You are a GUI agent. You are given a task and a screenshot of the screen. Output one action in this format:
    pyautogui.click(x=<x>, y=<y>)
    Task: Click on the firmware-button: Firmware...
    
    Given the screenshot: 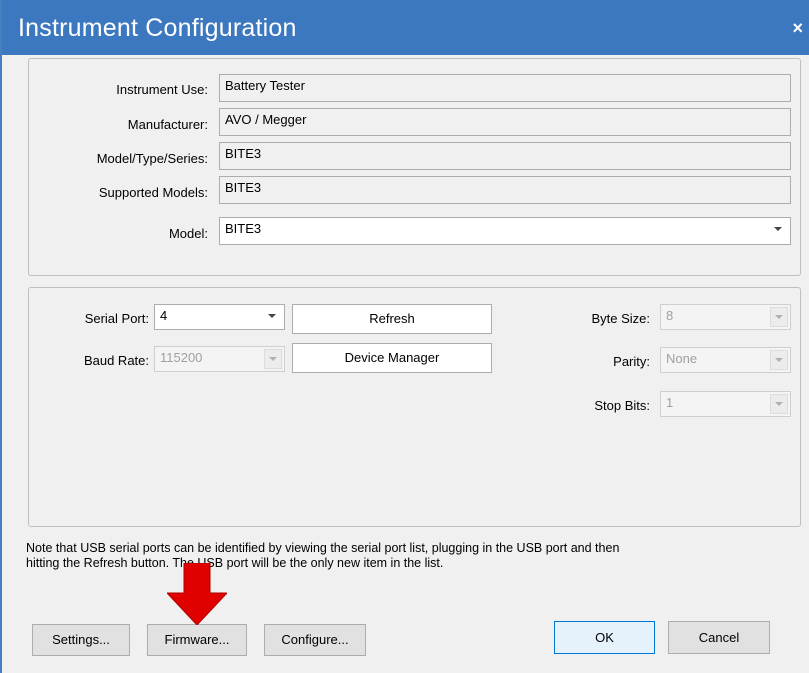 What is the action you would take?
    pyautogui.click(x=197, y=640)
    